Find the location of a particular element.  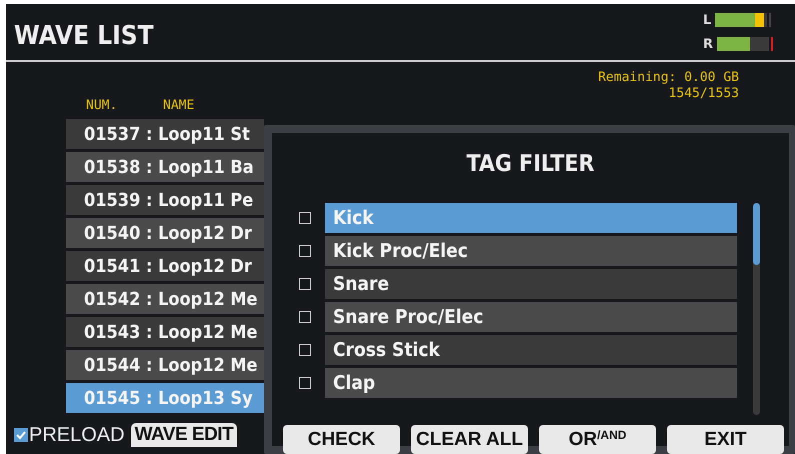

meter-label: R is located at coordinates (707, 44).